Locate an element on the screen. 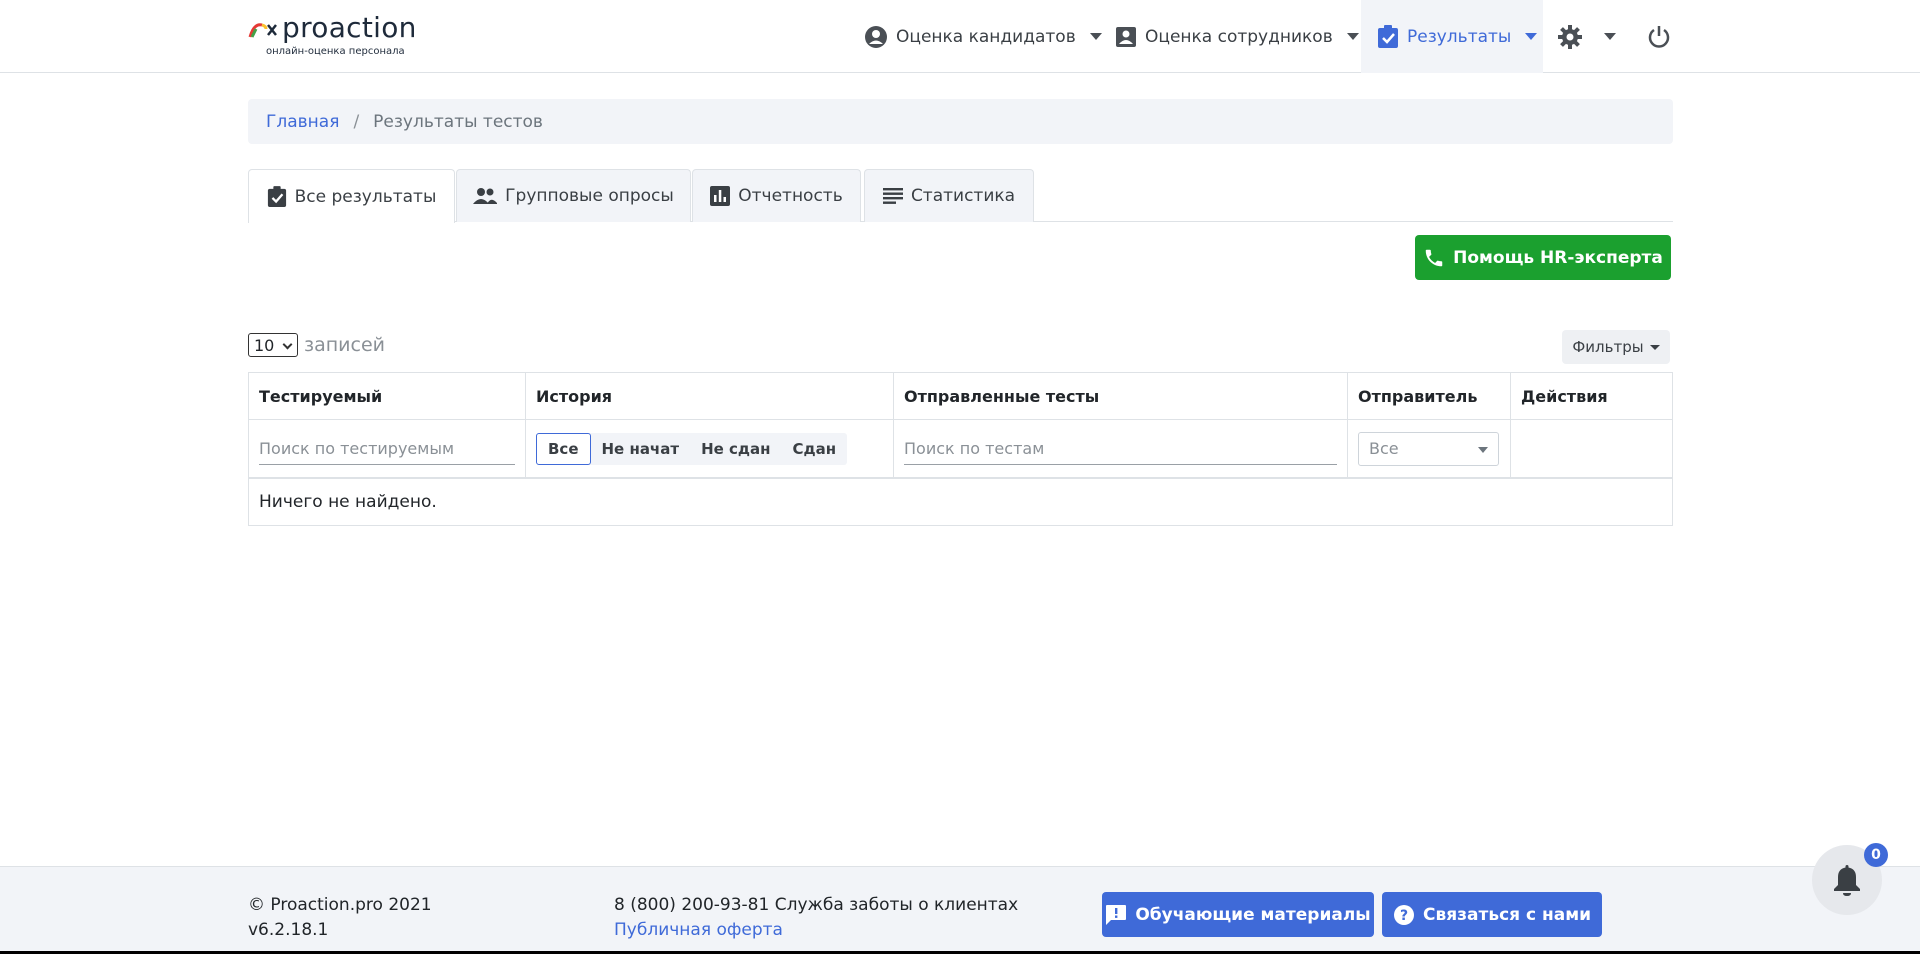 This screenshot has height=954, width=1920. logout-button is located at coordinates (1663, 36).